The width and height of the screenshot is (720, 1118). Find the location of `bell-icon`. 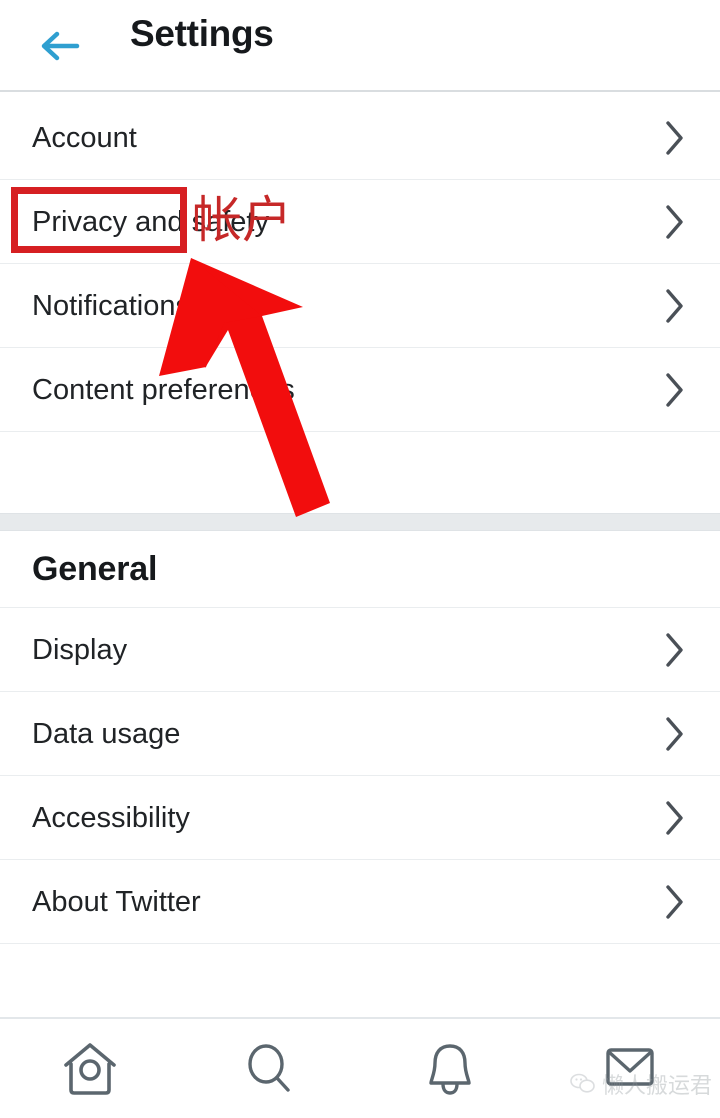

bell-icon is located at coordinates (450, 1069).